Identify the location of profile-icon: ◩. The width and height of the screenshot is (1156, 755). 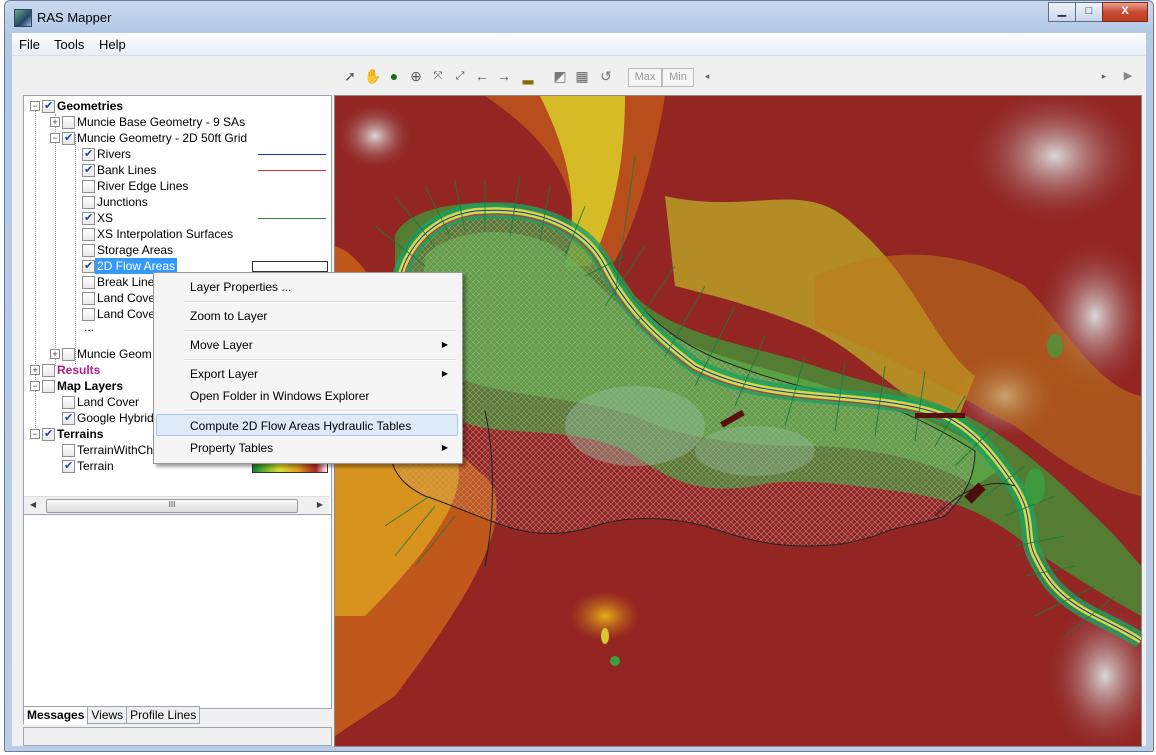
(560, 76).